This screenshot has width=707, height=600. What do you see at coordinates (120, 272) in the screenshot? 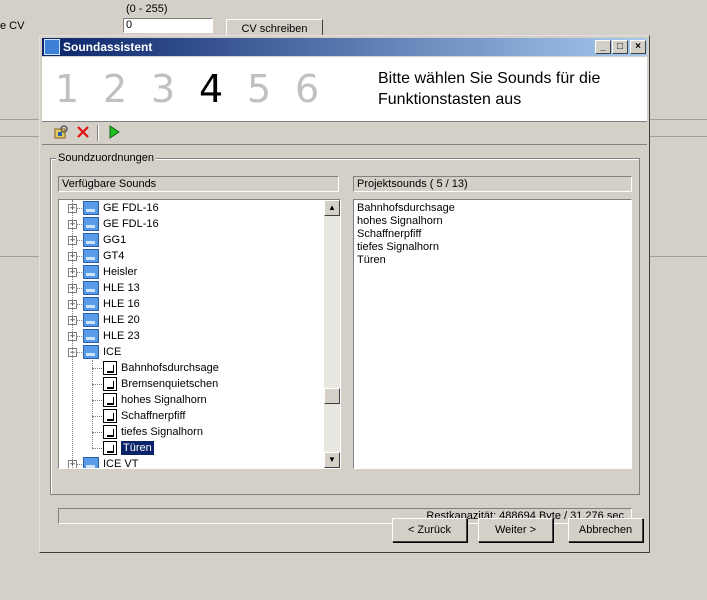
I see `tree-item-label: Heisler` at bounding box center [120, 272].